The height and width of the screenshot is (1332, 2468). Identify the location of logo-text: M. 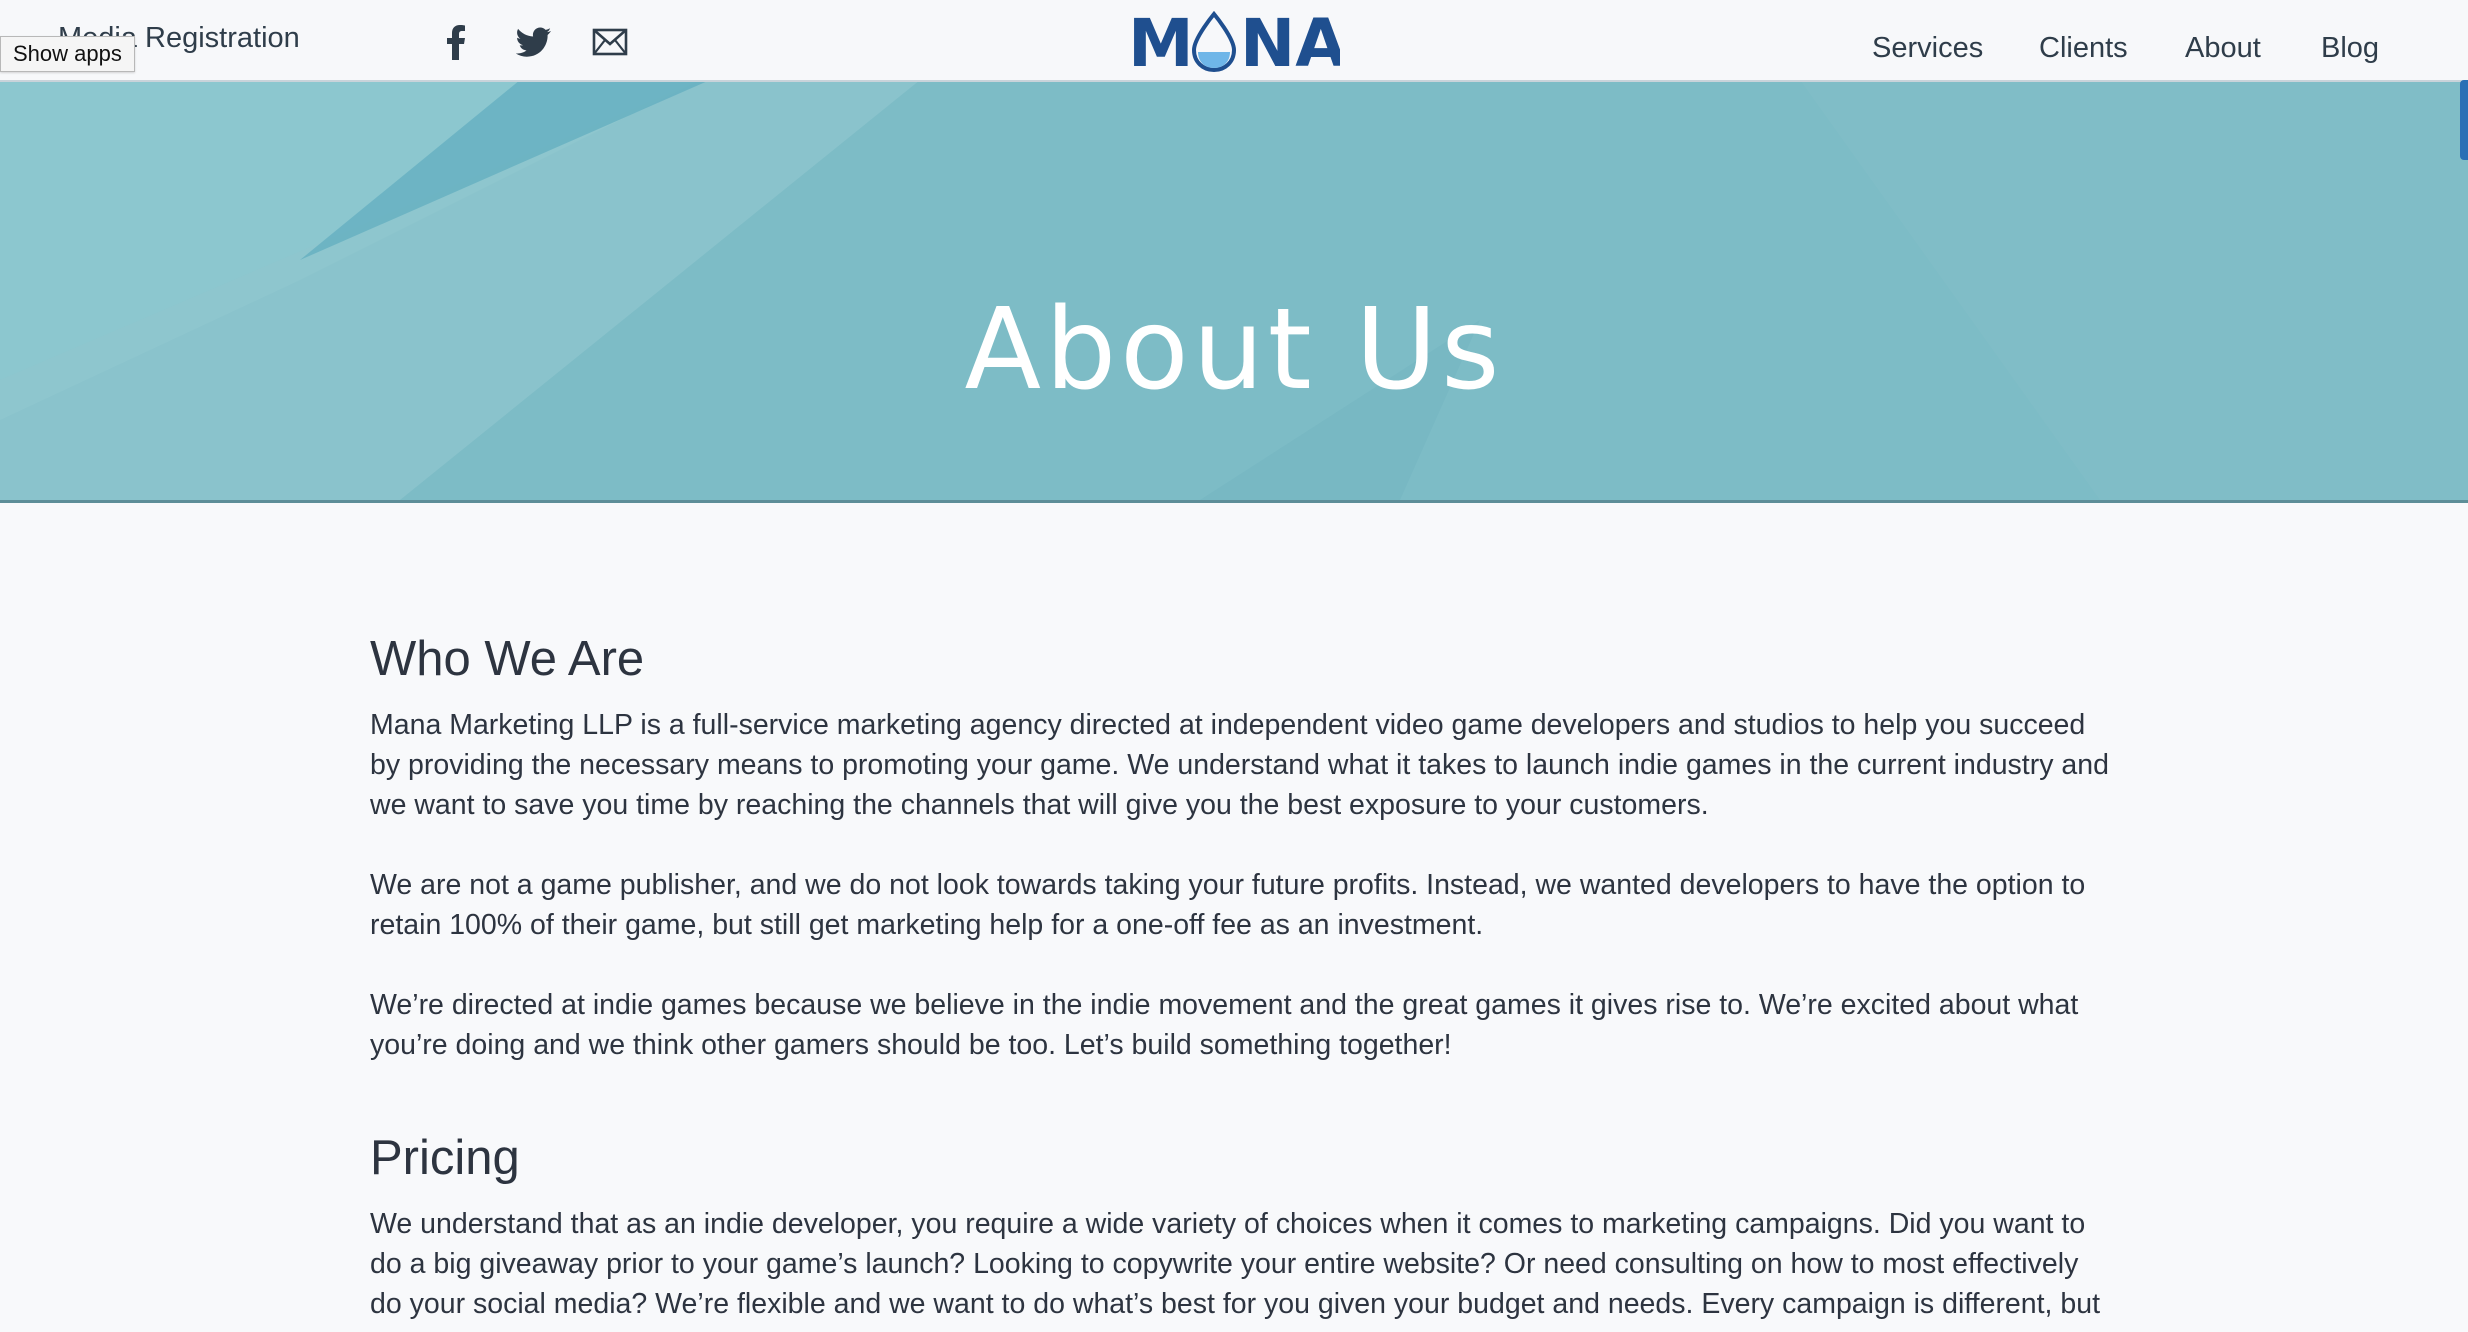
(1161, 40).